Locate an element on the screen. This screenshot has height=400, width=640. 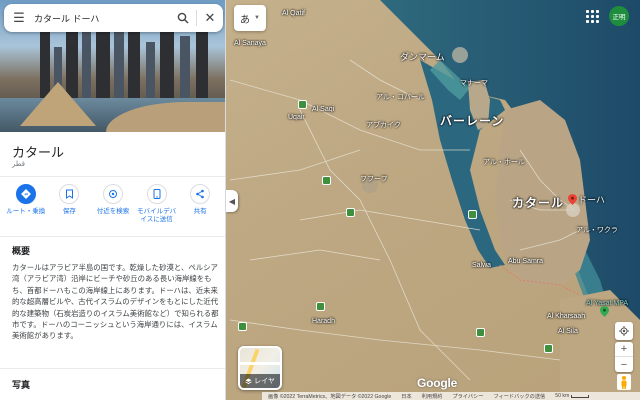
imagery-attribution: 画像 ©2022 TerraMetrics、地図データ ©2022 Google is located at coordinates (330, 396).